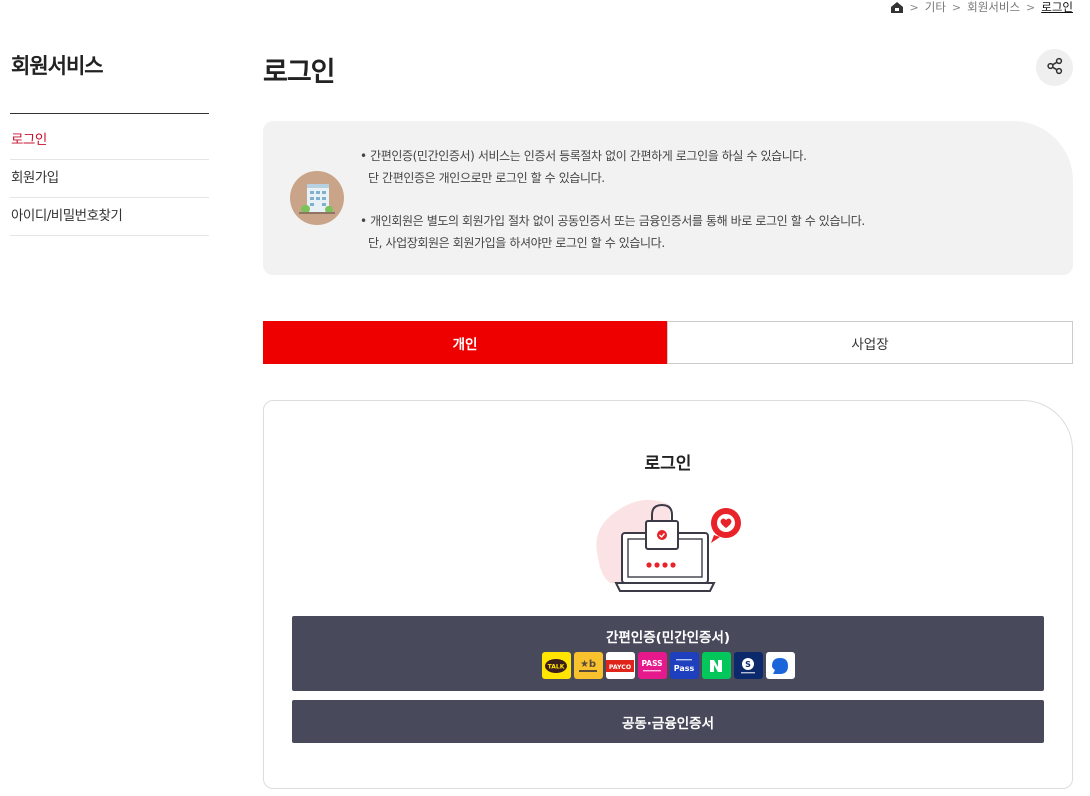 The height and width of the screenshot is (796, 1090). I want to click on building-icon, so click(317, 198).